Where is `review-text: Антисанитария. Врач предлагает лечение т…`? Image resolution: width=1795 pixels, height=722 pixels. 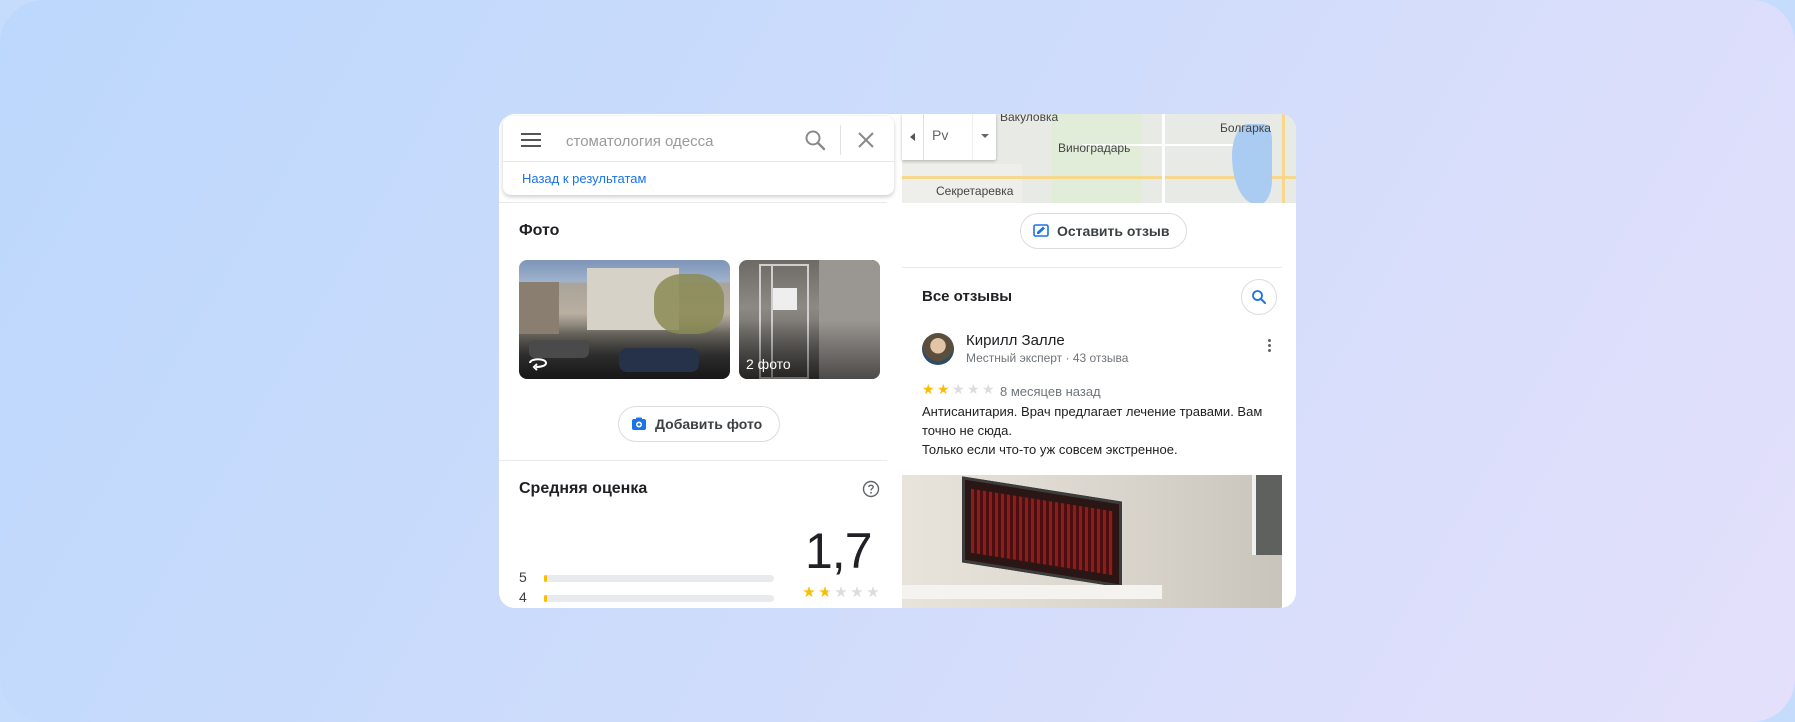
review-text: Антисанитария. Врач предлагает лечение т… is located at coordinates (1102, 430).